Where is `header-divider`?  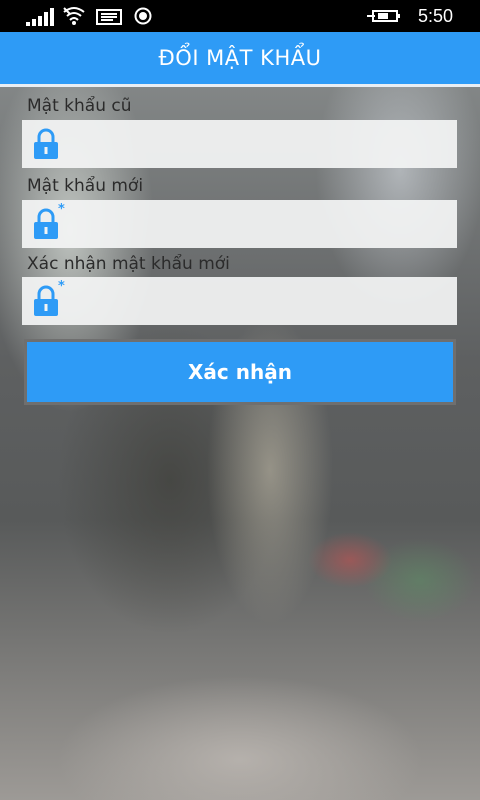
header-divider is located at coordinates (240, 85).